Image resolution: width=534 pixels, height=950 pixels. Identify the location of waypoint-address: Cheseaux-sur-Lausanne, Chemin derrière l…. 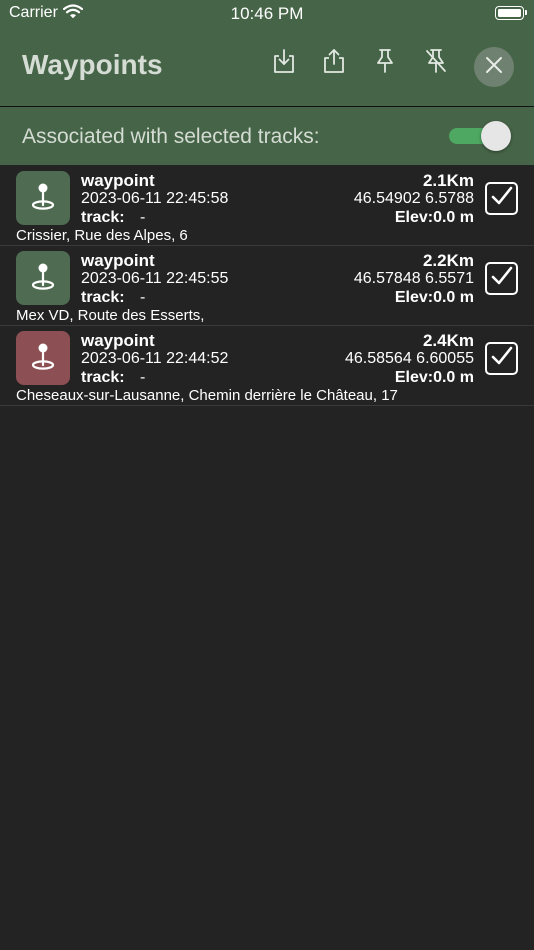
(207, 395).